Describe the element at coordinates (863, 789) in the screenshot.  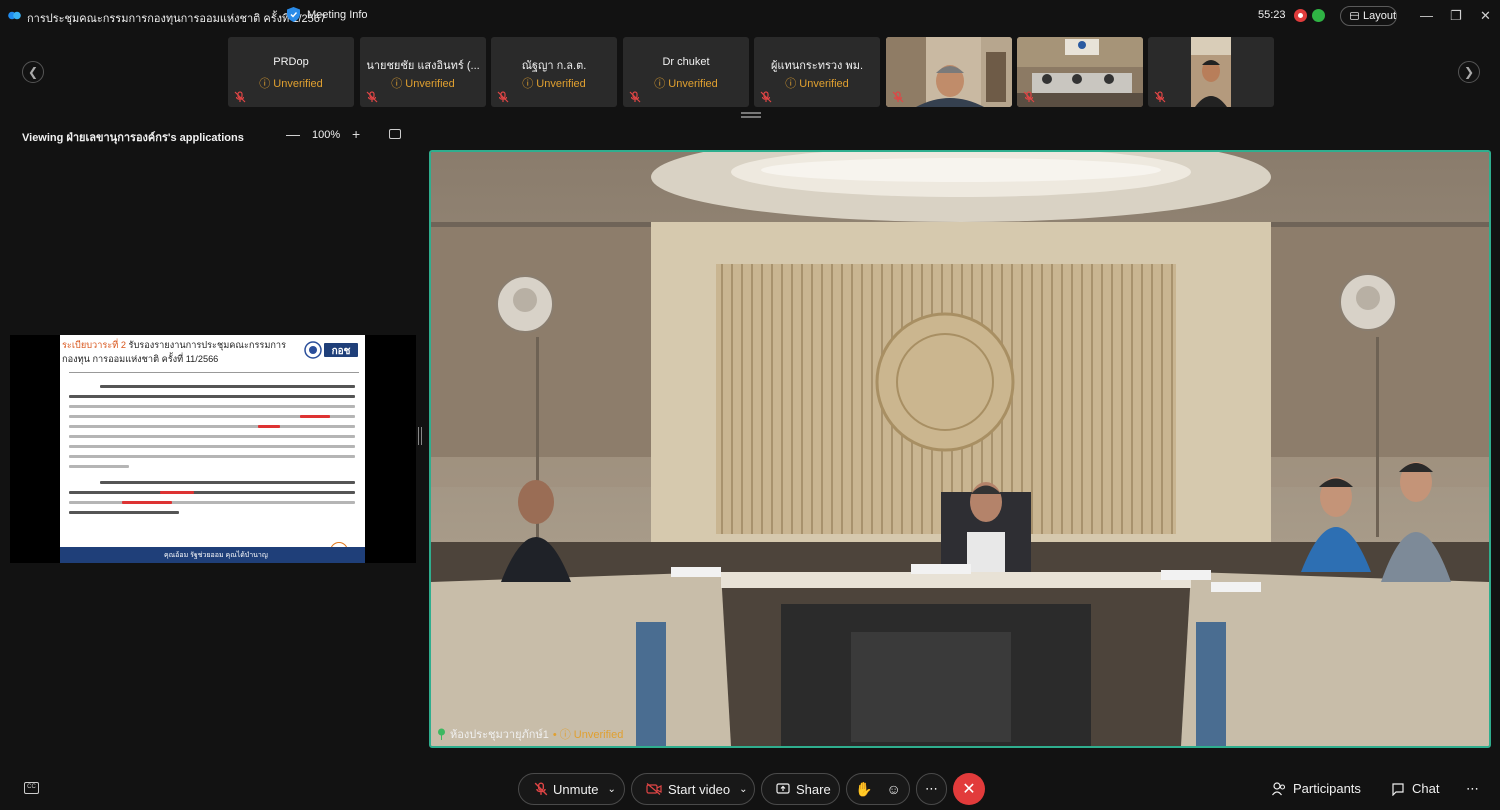
I see `raise-hand-icon: ✋` at that location.